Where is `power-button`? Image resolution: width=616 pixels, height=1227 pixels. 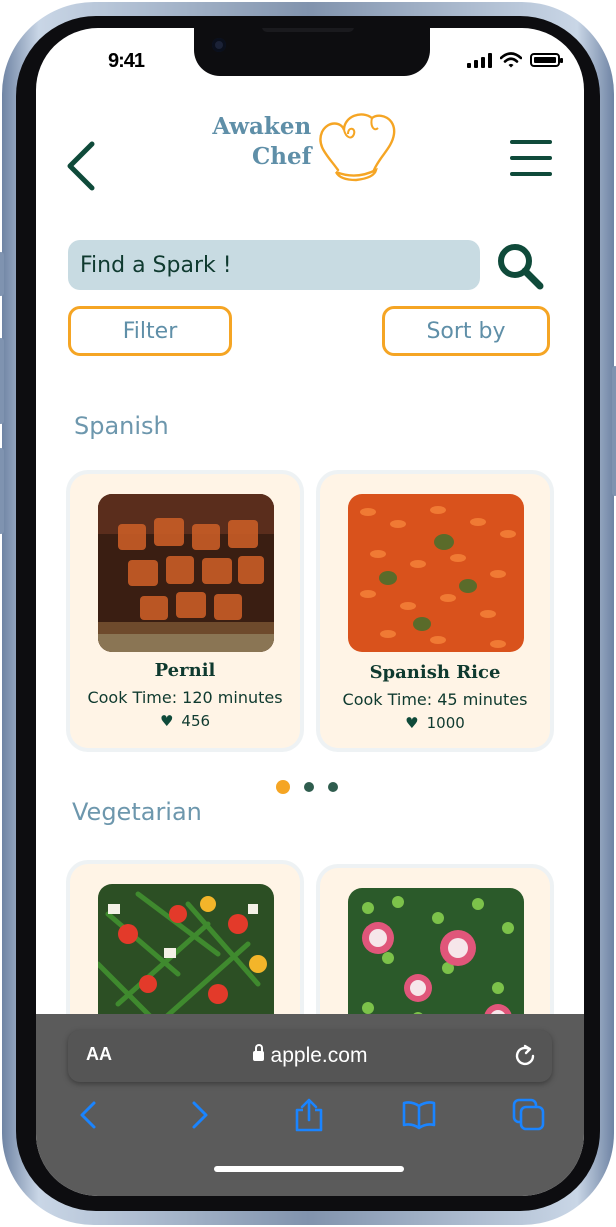
power-button is located at coordinates (614, 431).